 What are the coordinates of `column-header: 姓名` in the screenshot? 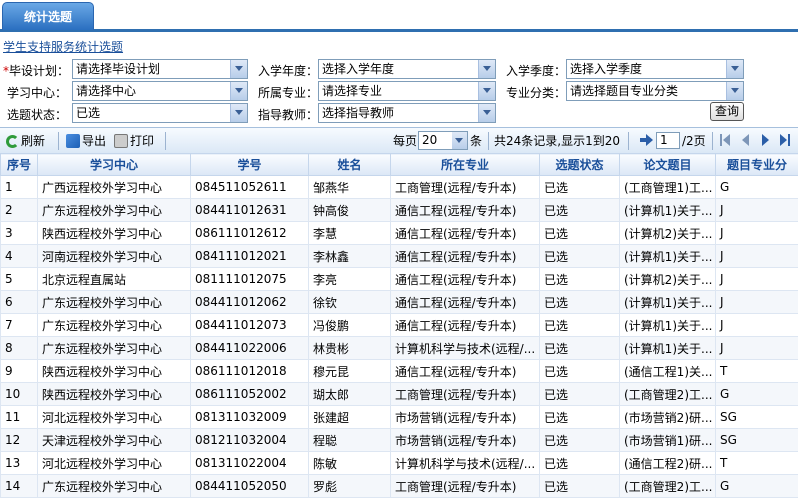 It's located at (349, 164).